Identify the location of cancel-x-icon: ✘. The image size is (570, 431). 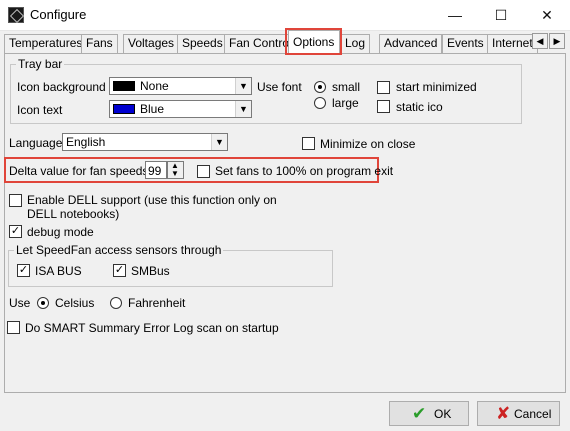
(503, 413).